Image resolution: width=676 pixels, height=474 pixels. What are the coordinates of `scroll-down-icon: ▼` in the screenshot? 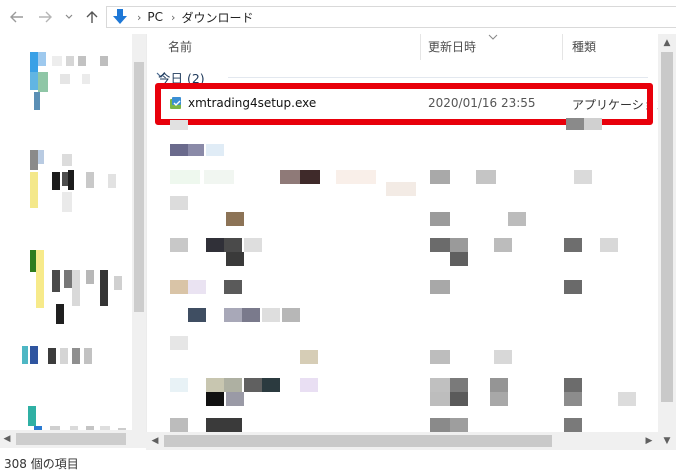 It's located at (667, 441).